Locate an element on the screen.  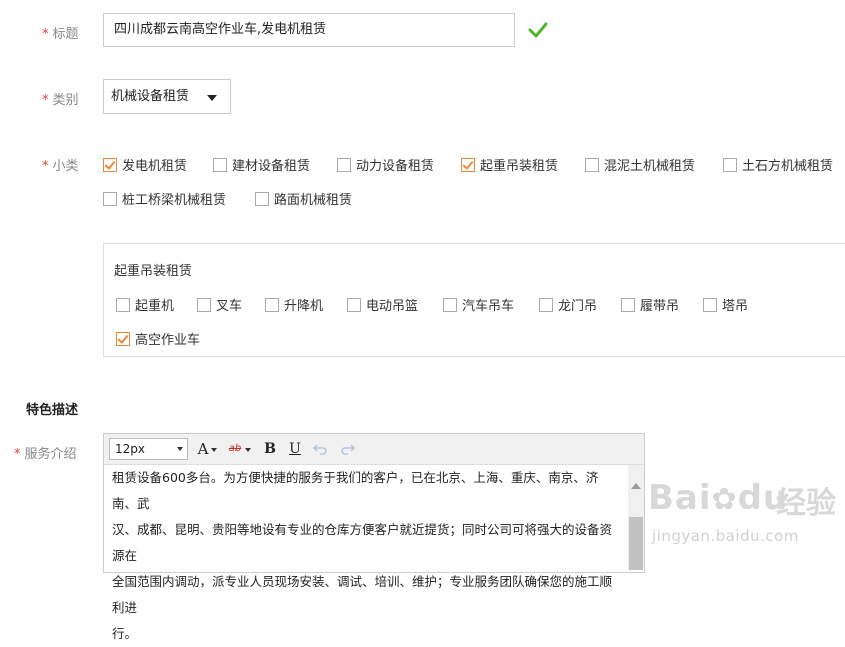
subcategory-checkbox: 起重吊装租赁 is located at coordinates (509, 164).